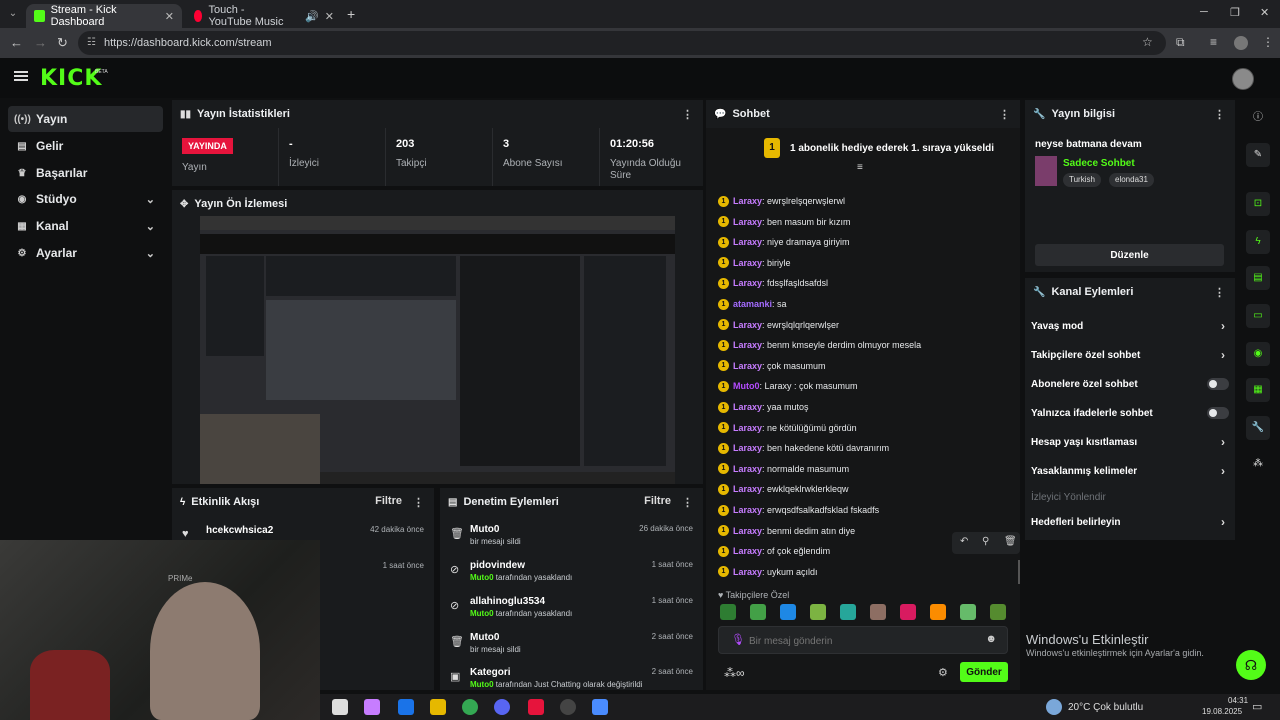 The height and width of the screenshot is (720, 1280). What do you see at coordinates (734, 673) in the screenshot?
I see `channel-points-icon: ⁂∞` at bounding box center [734, 673].